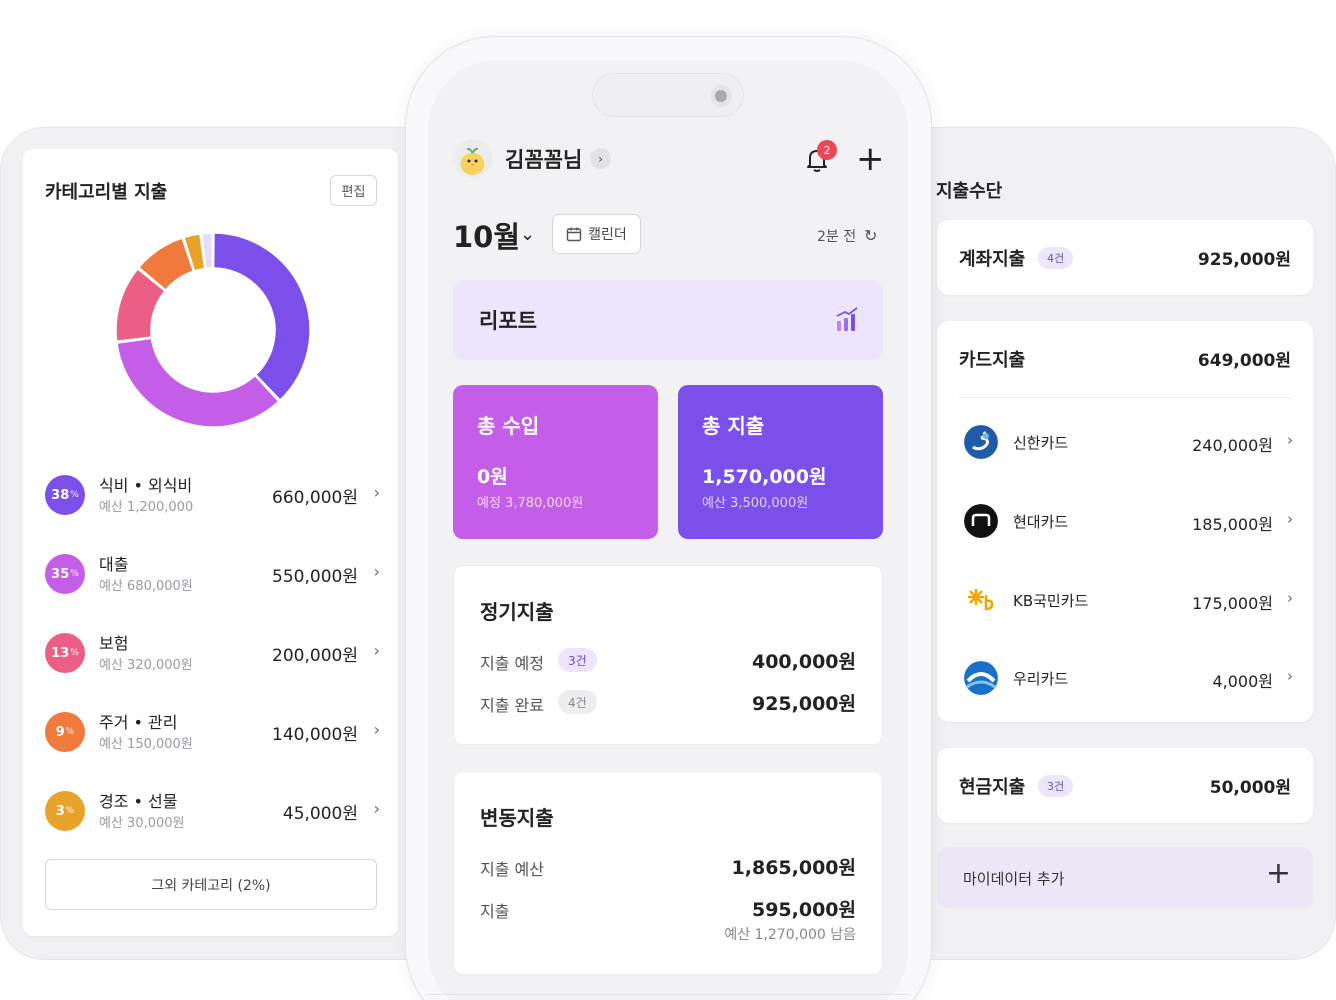 The height and width of the screenshot is (1000, 1336). What do you see at coordinates (530, 503) in the screenshot?
I see `income-planned: 예정 3,780,000원` at bounding box center [530, 503].